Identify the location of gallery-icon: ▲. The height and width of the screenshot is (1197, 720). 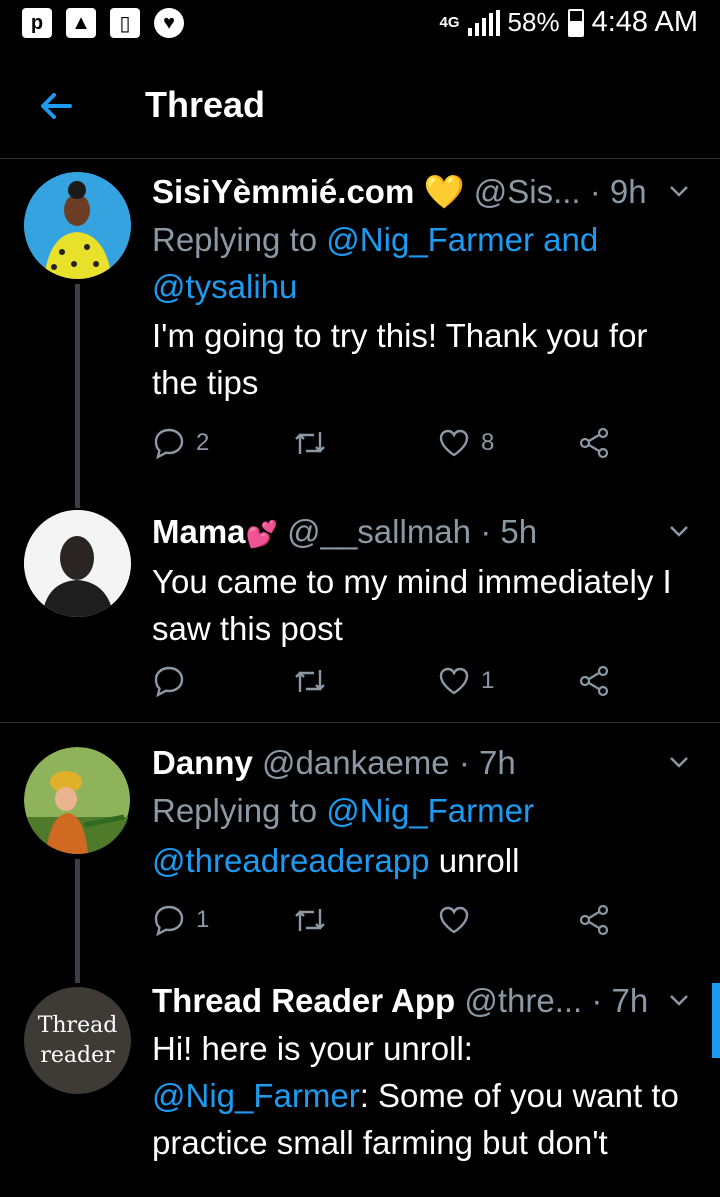
(81, 23).